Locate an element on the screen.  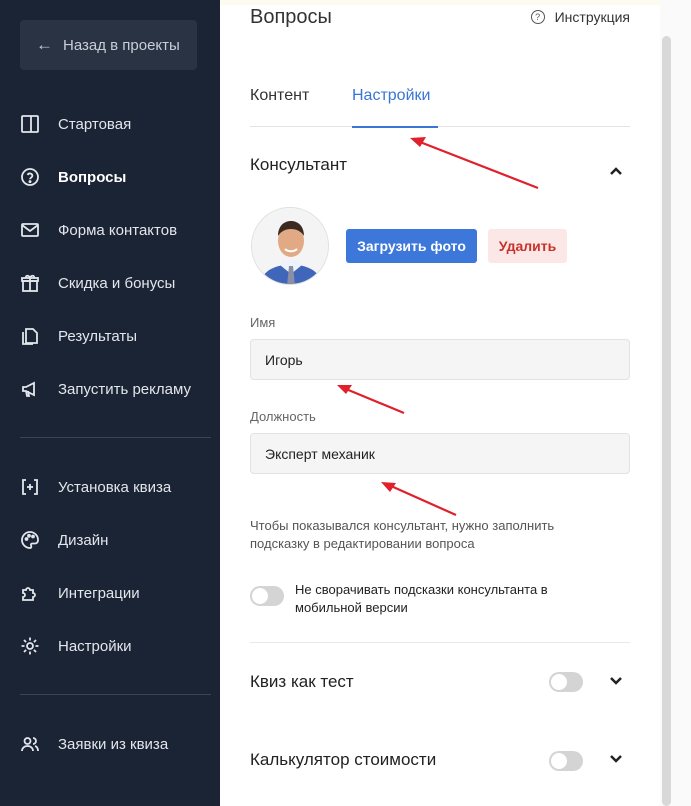
instruction-link: ? Инструкция is located at coordinates (580, 17).